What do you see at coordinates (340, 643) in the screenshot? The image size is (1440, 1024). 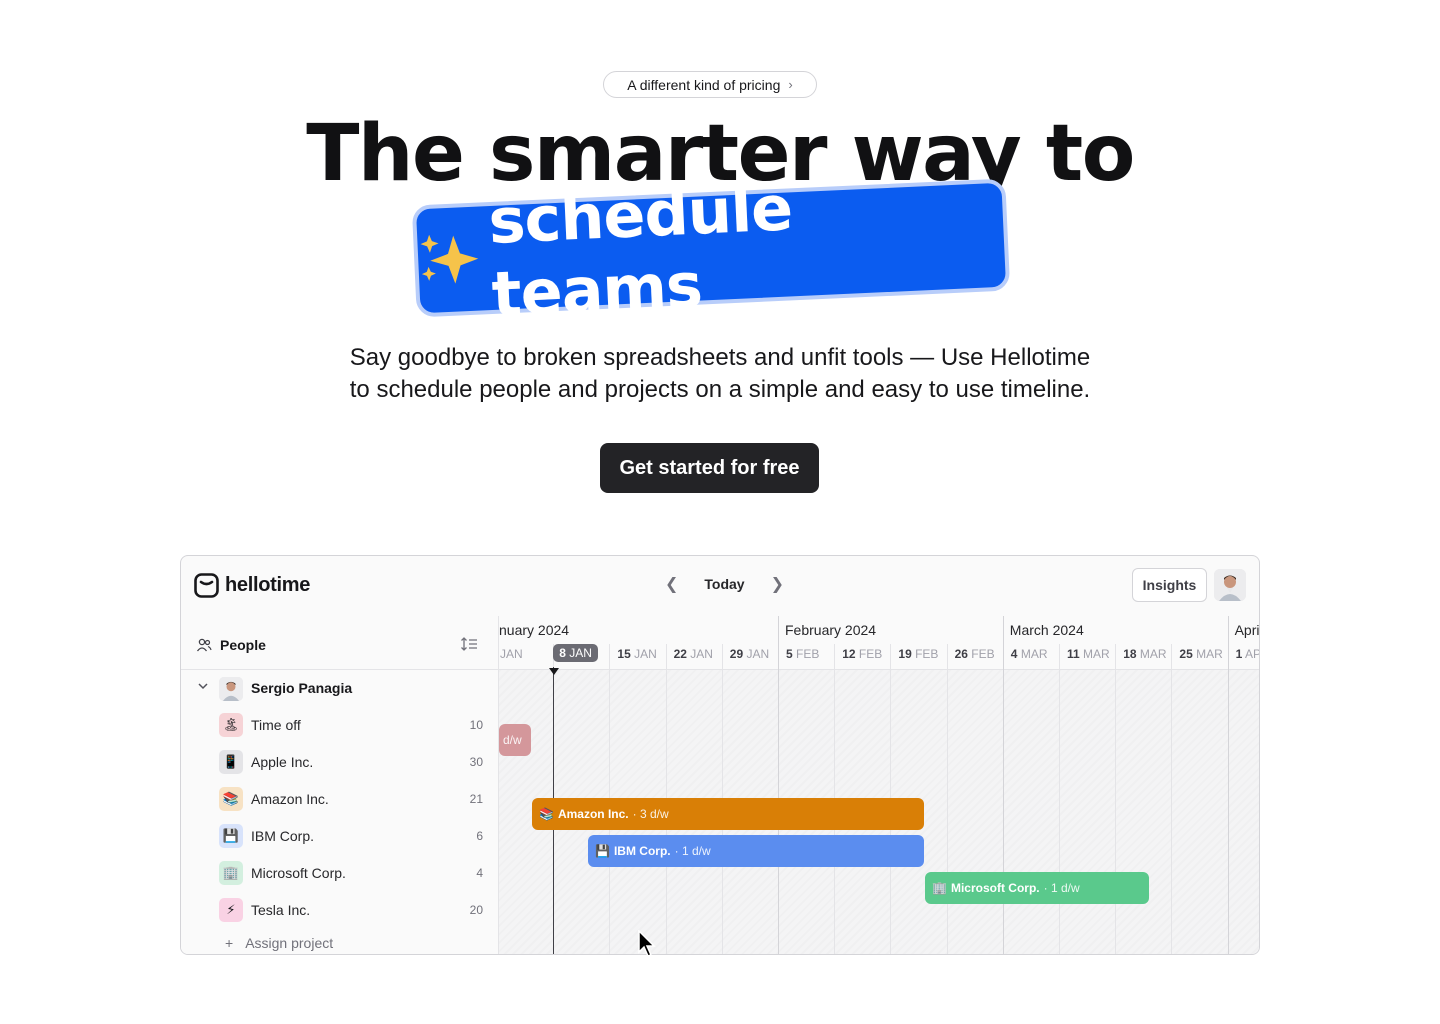 I see `people-header: People` at bounding box center [340, 643].